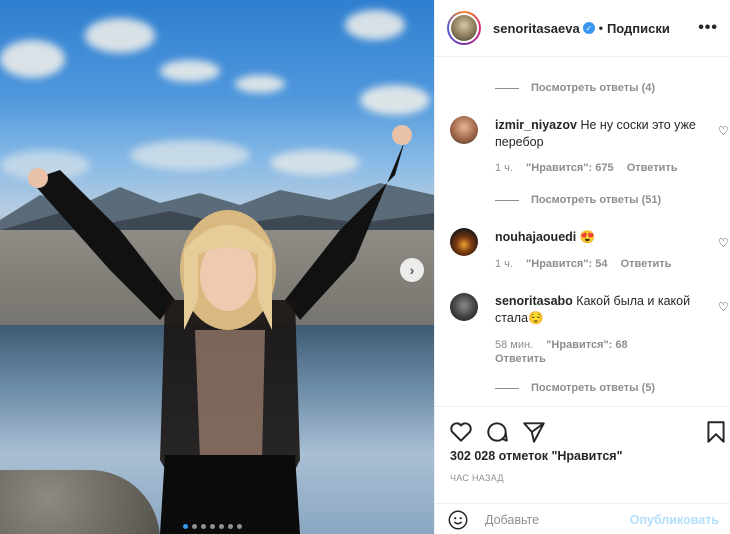 The width and height of the screenshot is (730, 534). Describe the element at coordinates (575, 88) in the screenshot. I see `view-replies-button: Посмотреть ответы (4)` at that location.